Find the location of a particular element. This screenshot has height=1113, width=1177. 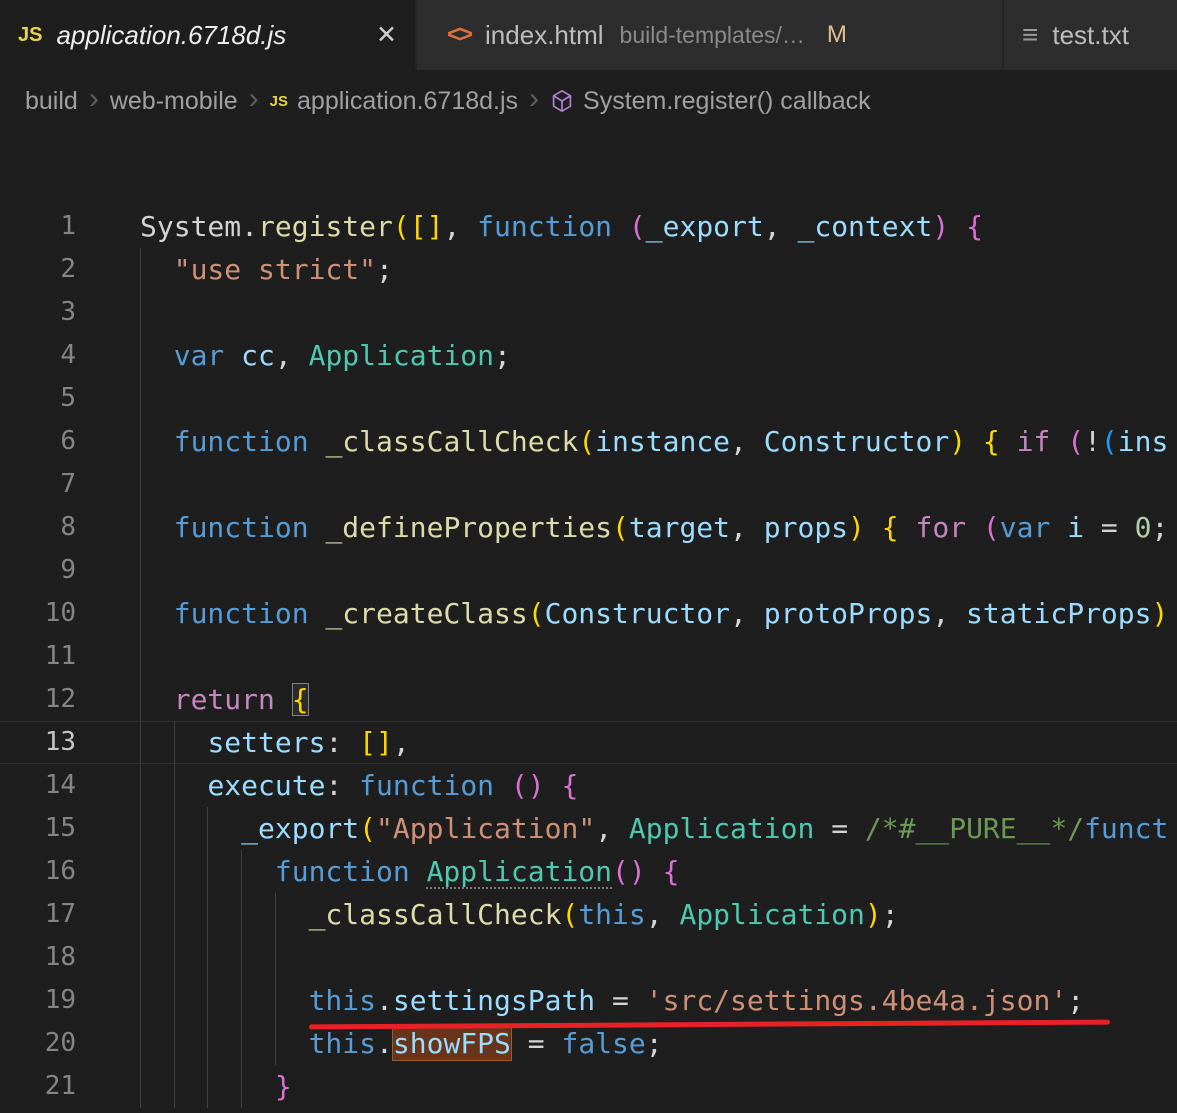

code-line: 20 this.showFPS = false; is located at coordinates (588, 1043).